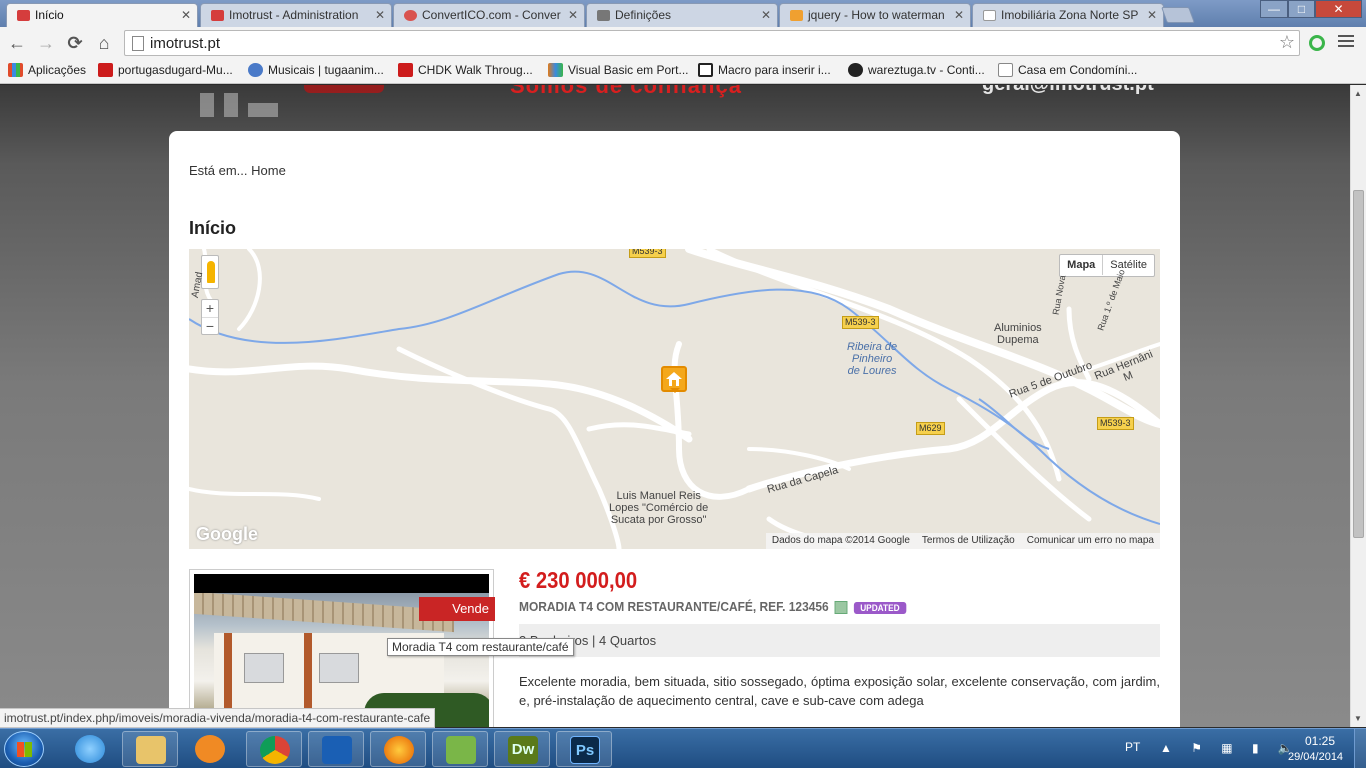  What do you see at coordinates (15, 70) in the screenshot?
I see `apps-grid-icon` at bounding box center [15, 70].